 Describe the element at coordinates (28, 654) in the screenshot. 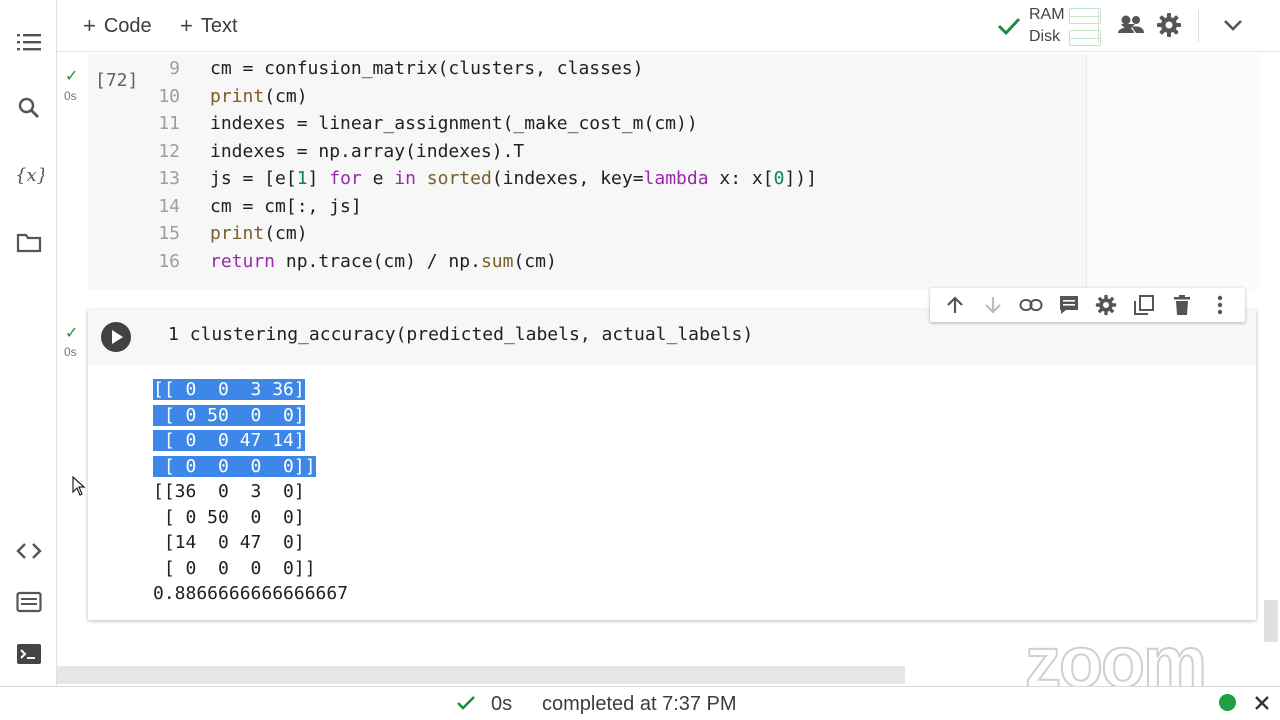

I see `terminal-icon` at that location.